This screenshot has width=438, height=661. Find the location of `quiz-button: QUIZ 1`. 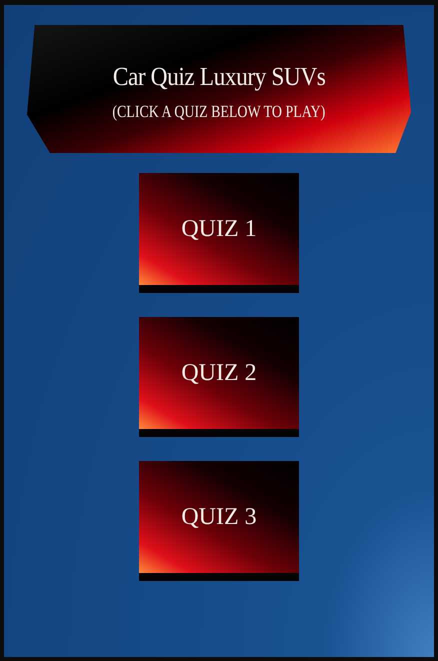

quiz-button: QUIZ 1 is located at coordinates (219, 233).